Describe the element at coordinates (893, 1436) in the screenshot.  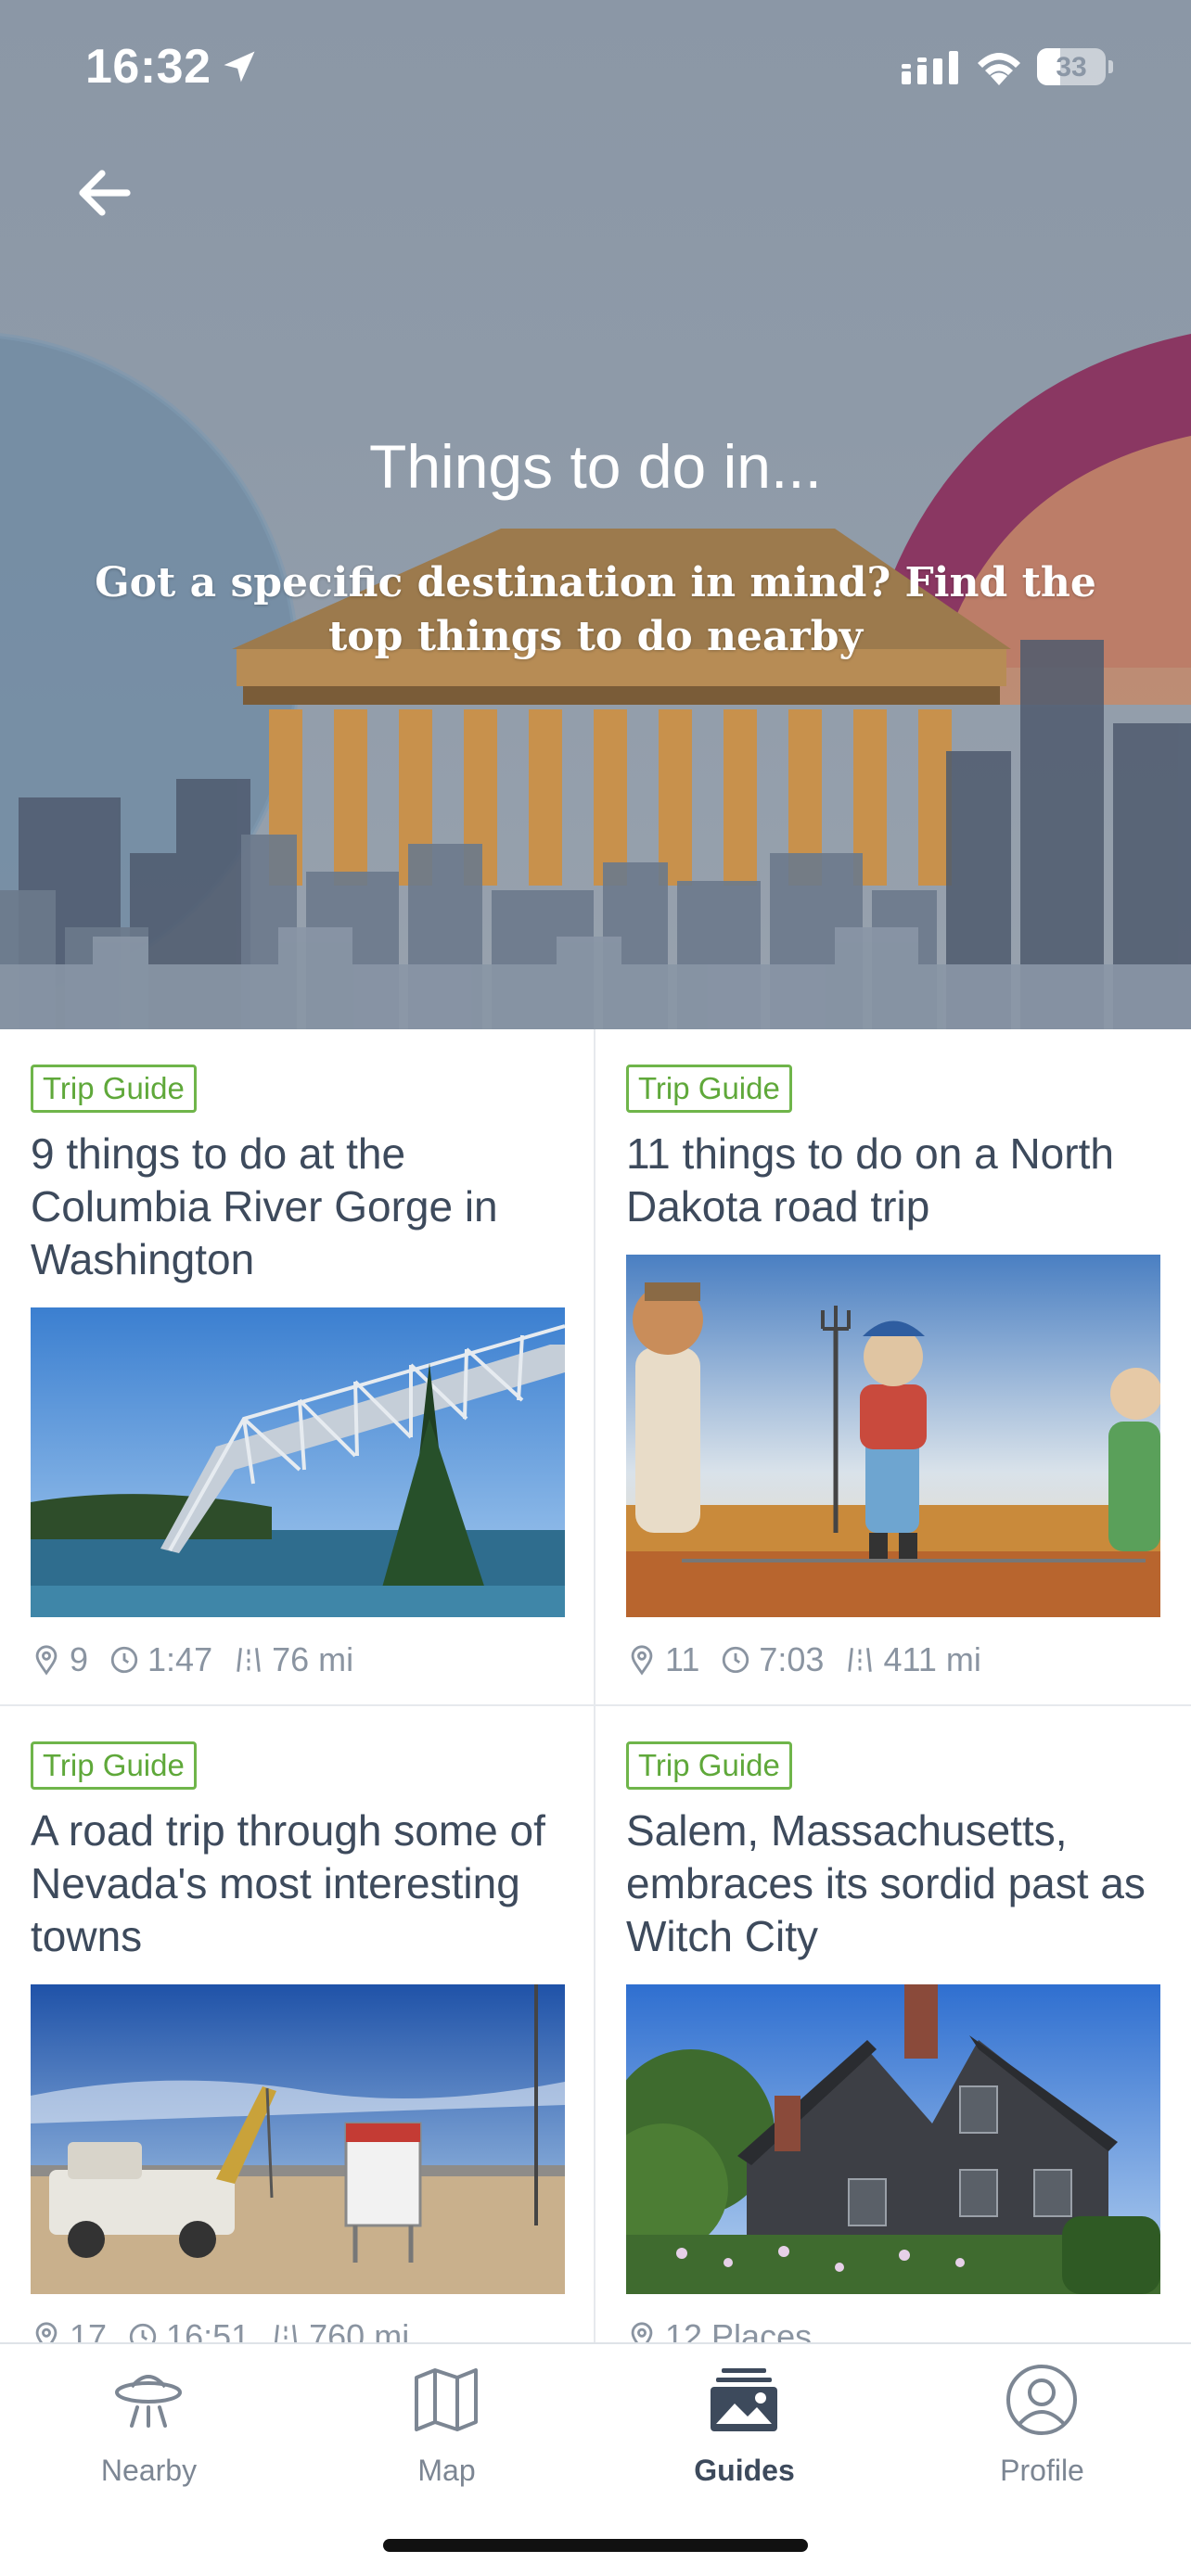
I see `giant-farmer-statues-photo` at that location.